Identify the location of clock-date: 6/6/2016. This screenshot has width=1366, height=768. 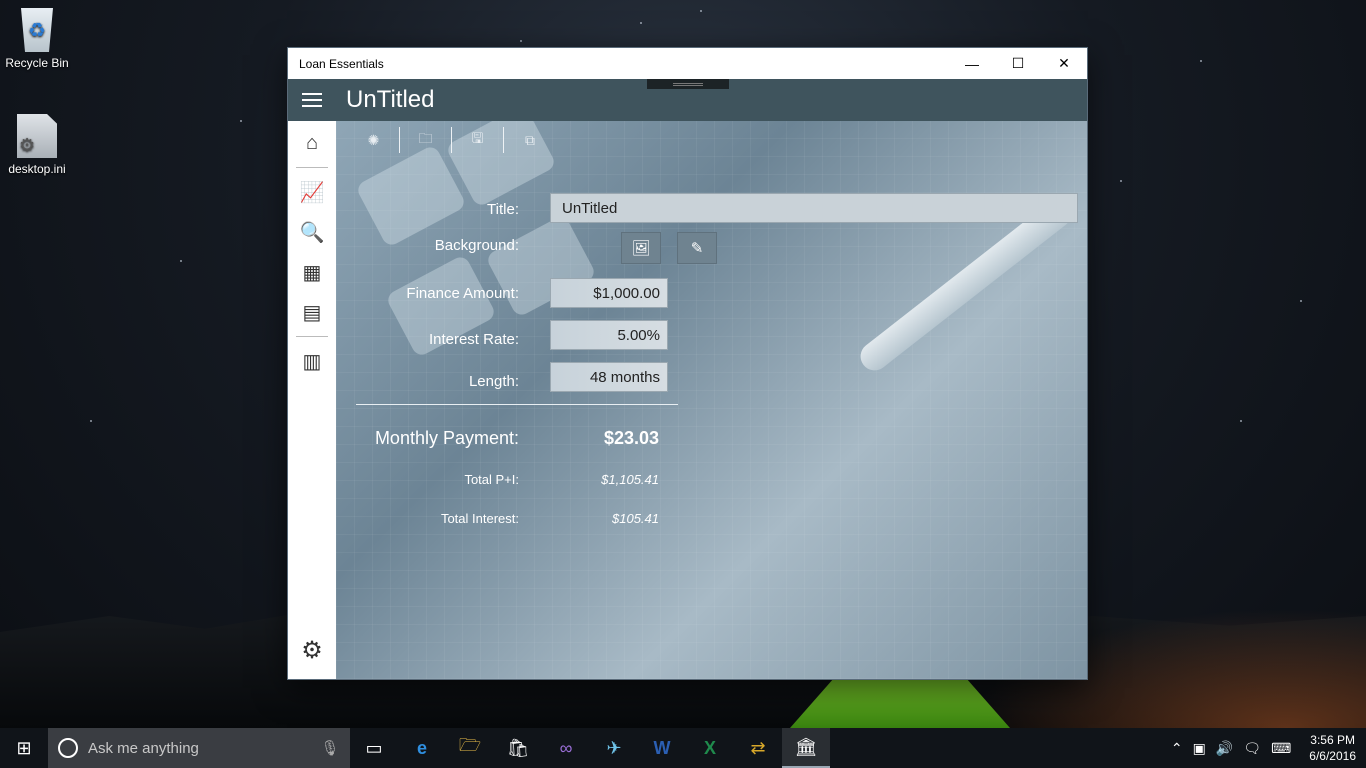
(1332, 756).